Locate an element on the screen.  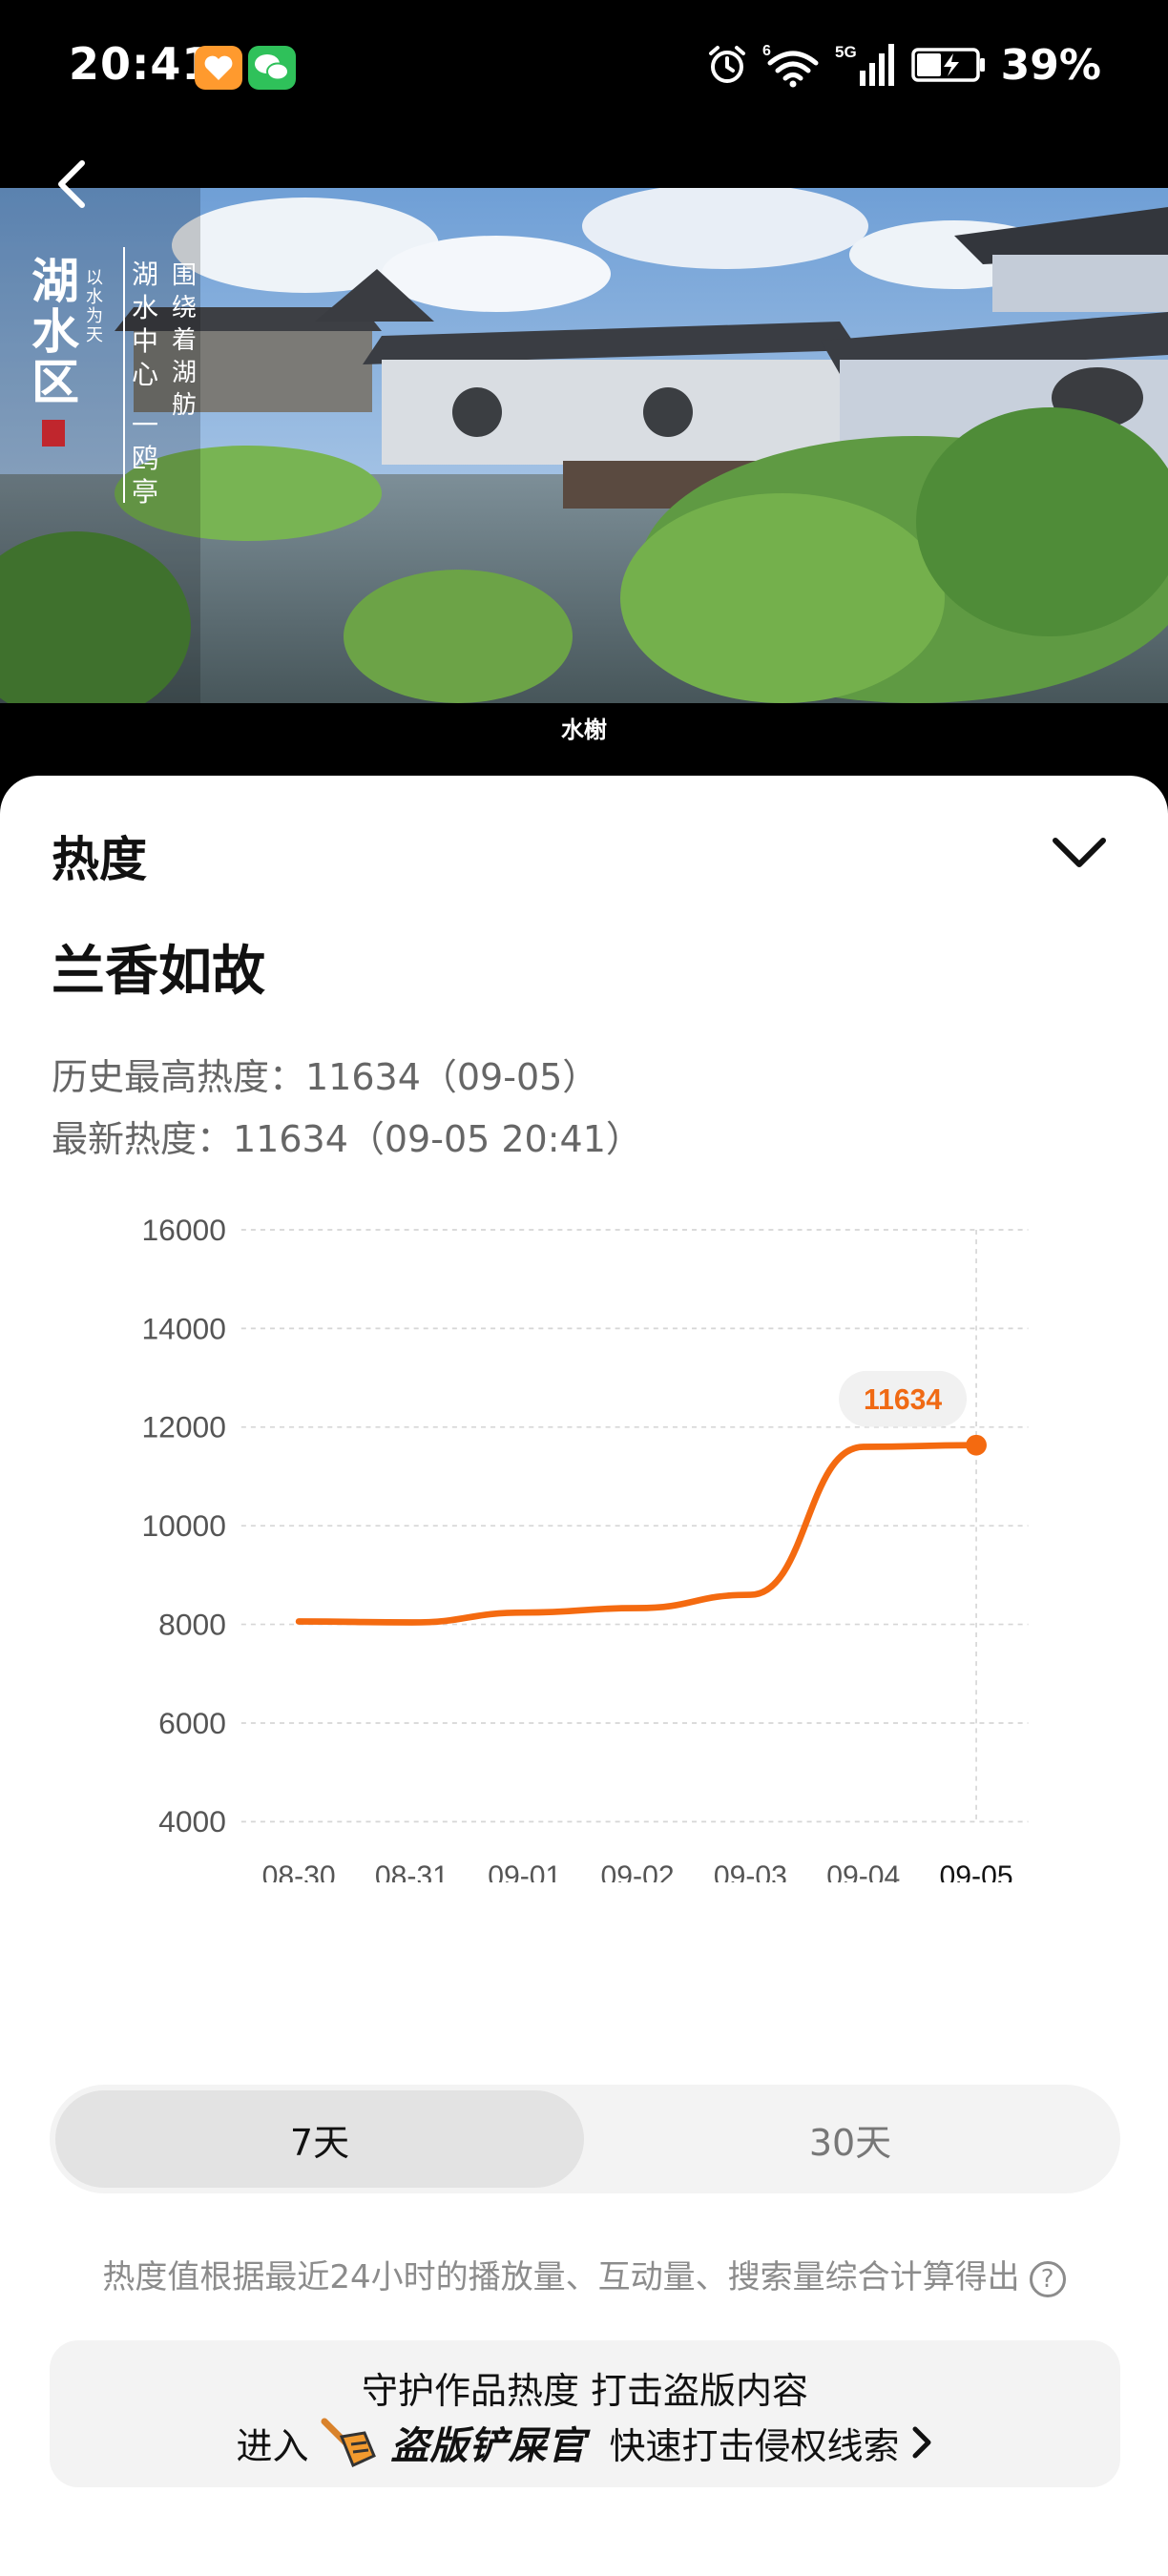
svg-text: 一 is located at coordinates (145, 425).